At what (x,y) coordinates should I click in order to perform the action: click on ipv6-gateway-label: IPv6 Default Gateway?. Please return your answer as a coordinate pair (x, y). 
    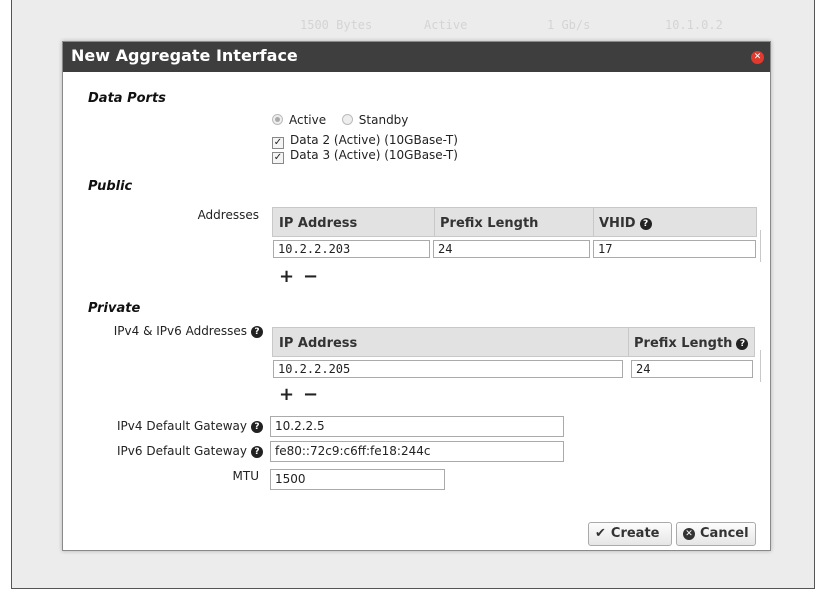
    Looking at the image, I should click on (168, 451).